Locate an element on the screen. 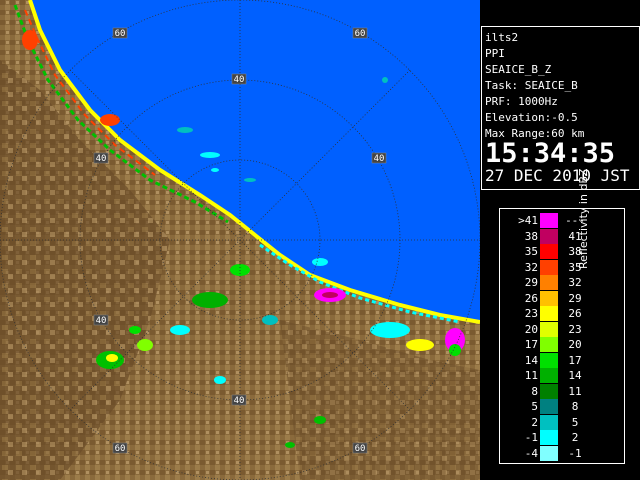 This screenshot has height=480, width=640. legend-row: >41 --- is located at coordinates (562, 221).